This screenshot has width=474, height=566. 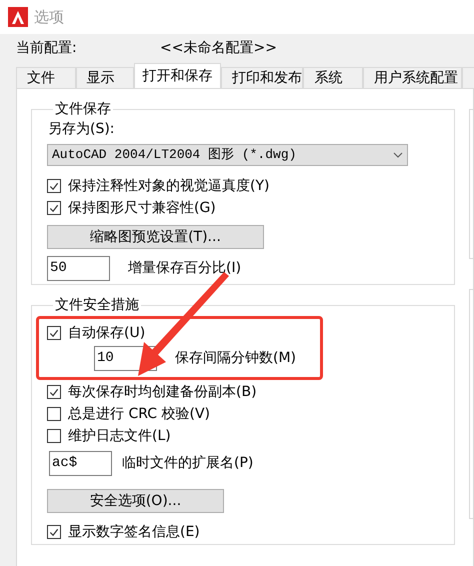 What do you see at coordinates (49, 17) in the screenshot?
I see `window-title: 选项` at bounding box center [49, 17].